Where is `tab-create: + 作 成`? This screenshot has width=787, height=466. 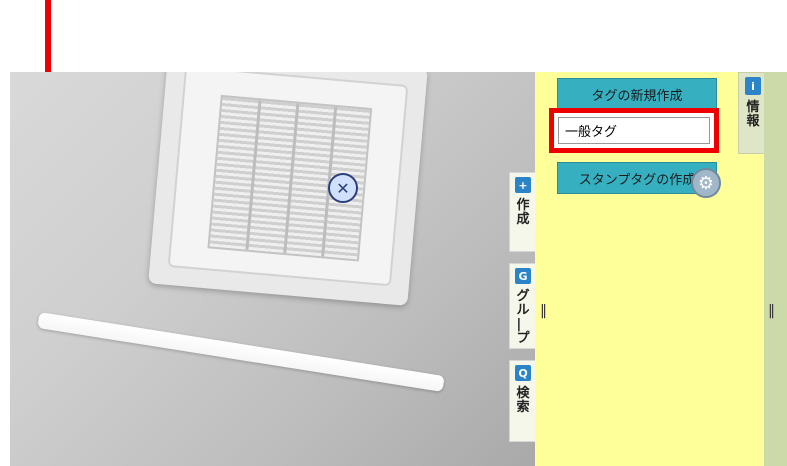
tab-create: + 作 成 is located at coordinates (522, 212).